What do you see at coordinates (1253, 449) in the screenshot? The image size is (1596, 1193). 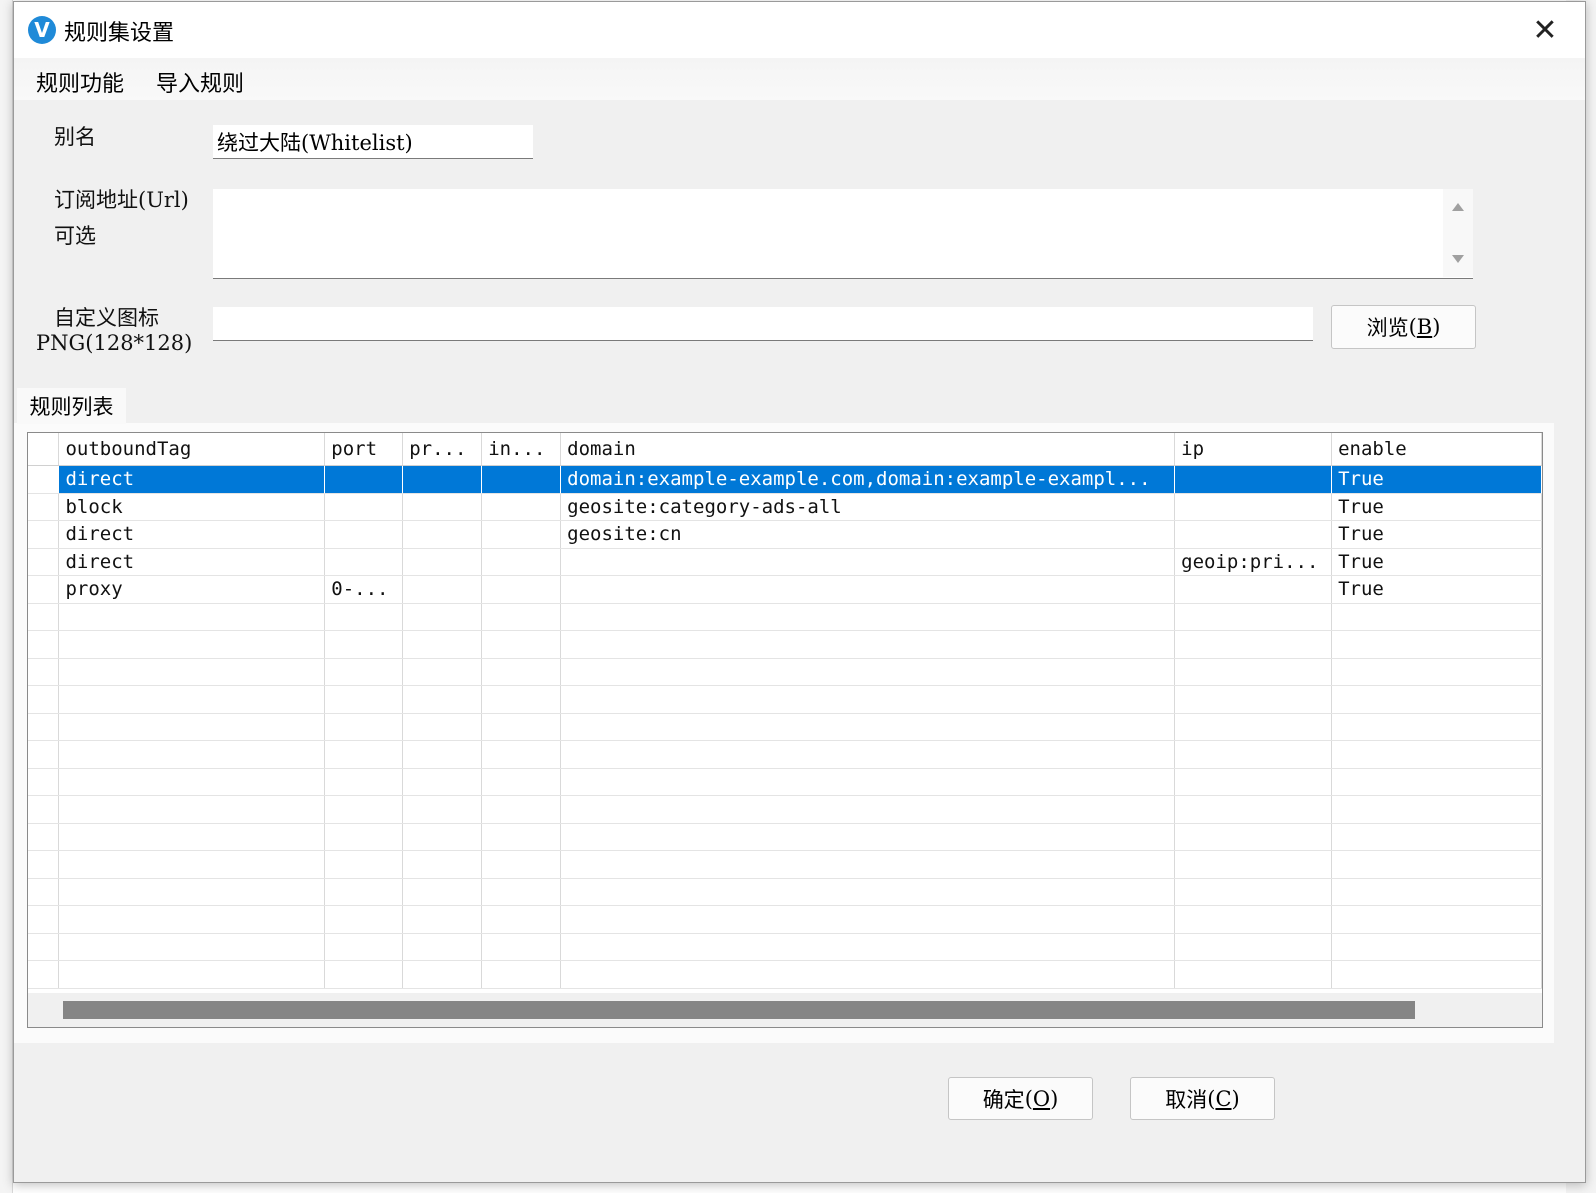 I see `column-header: ip` at bounding box center [1253, 449].